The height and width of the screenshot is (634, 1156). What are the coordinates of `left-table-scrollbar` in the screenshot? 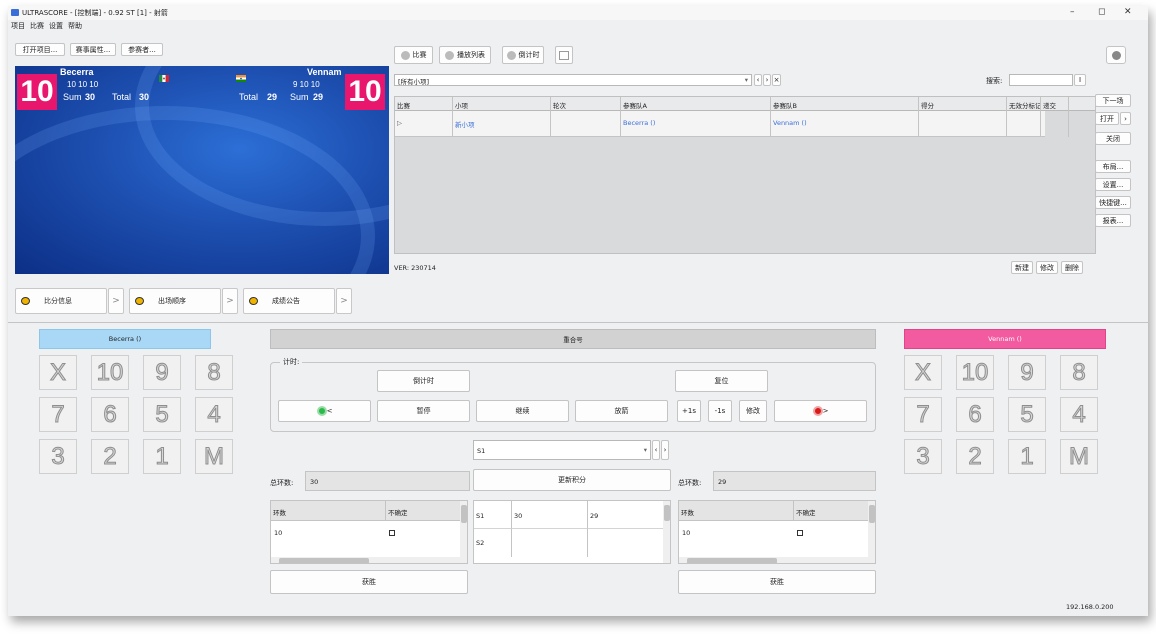 It's located at (463, 529).